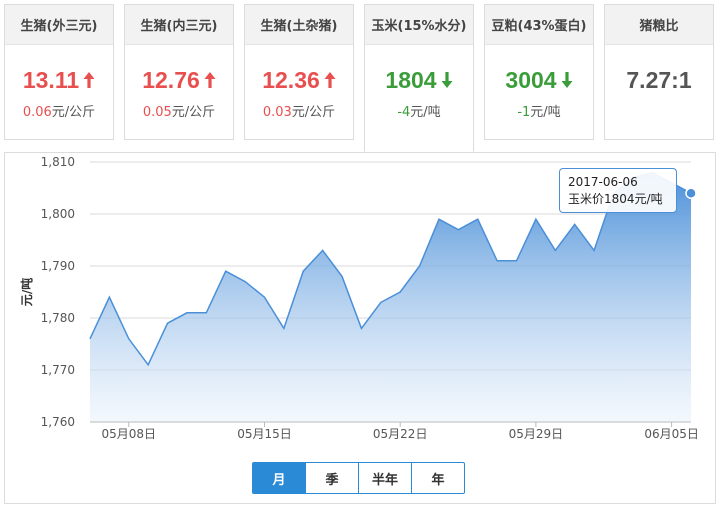 Image resolution: width=723 pixels, height=509 pixels. What do you see at coordinates (277, 112) in the screenshot?
I see `change-value: 0.03` at bounding box center [277, 112].